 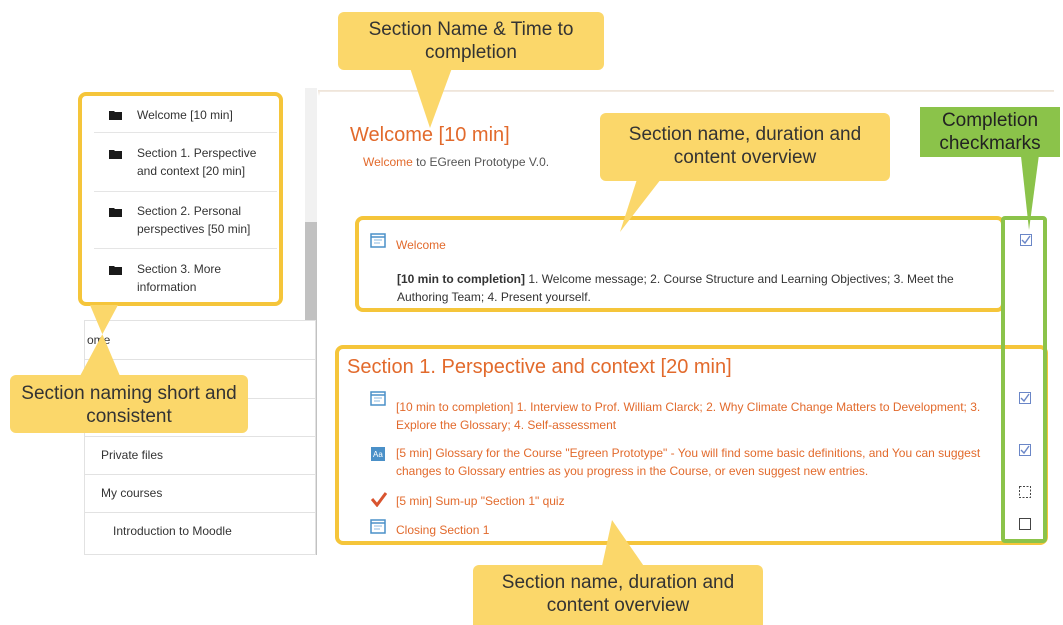 I want to click on nav-item-home: ome, so click(x=200, y=340).